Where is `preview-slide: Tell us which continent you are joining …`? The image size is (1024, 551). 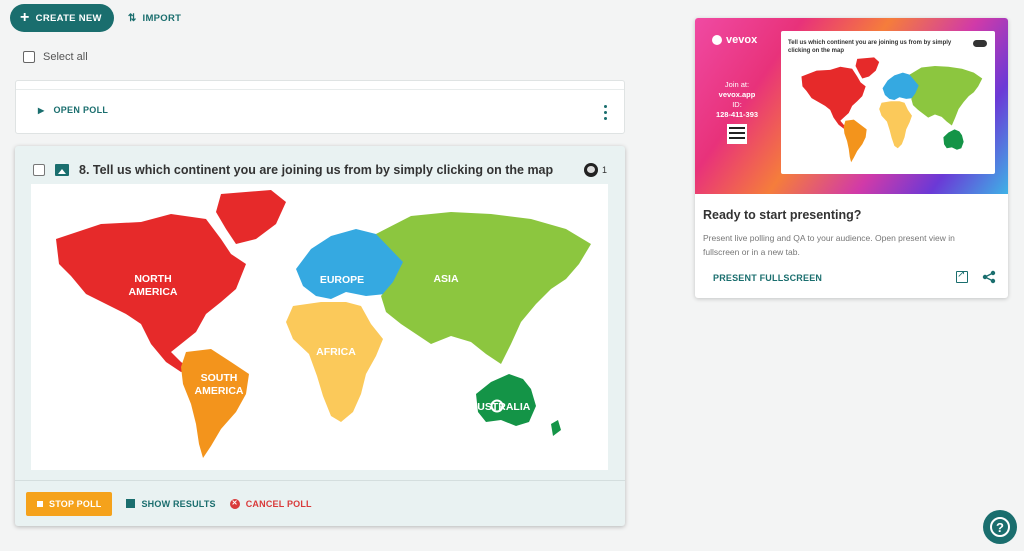
preview-slide: Tell us which continent you are joining … is located at coordinates (888, 102).